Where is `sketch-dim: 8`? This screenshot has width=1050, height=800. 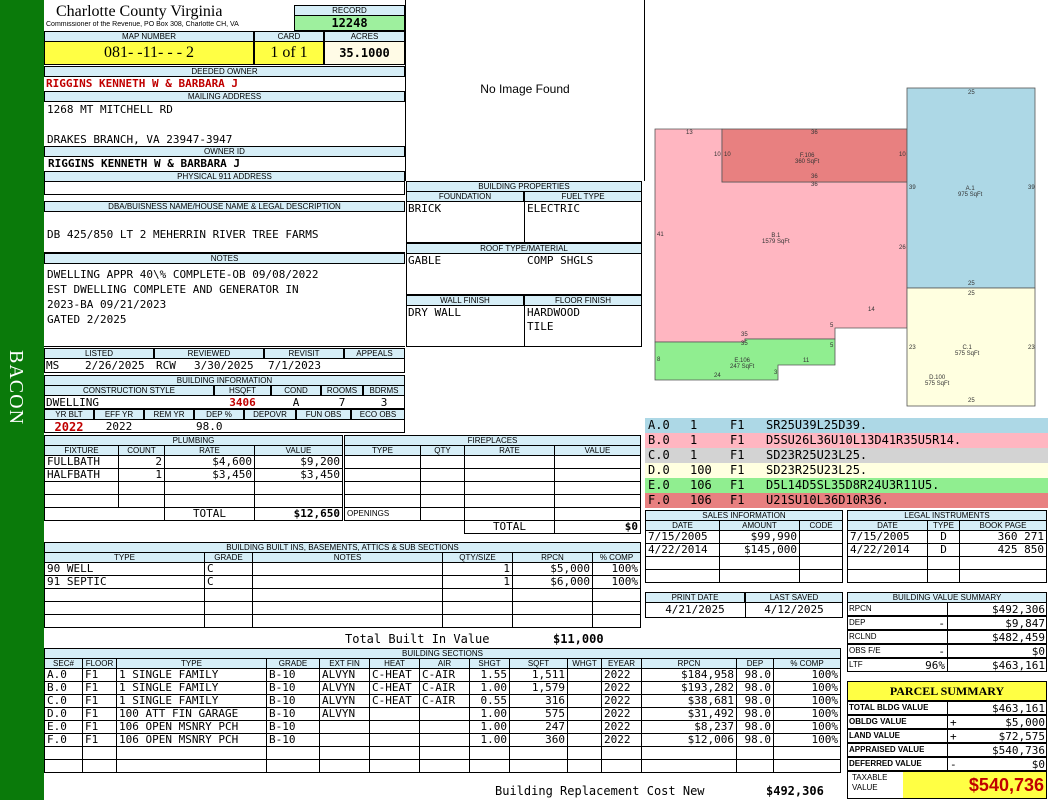 sketch-dim: 8 is located at coordinates (659, 360).